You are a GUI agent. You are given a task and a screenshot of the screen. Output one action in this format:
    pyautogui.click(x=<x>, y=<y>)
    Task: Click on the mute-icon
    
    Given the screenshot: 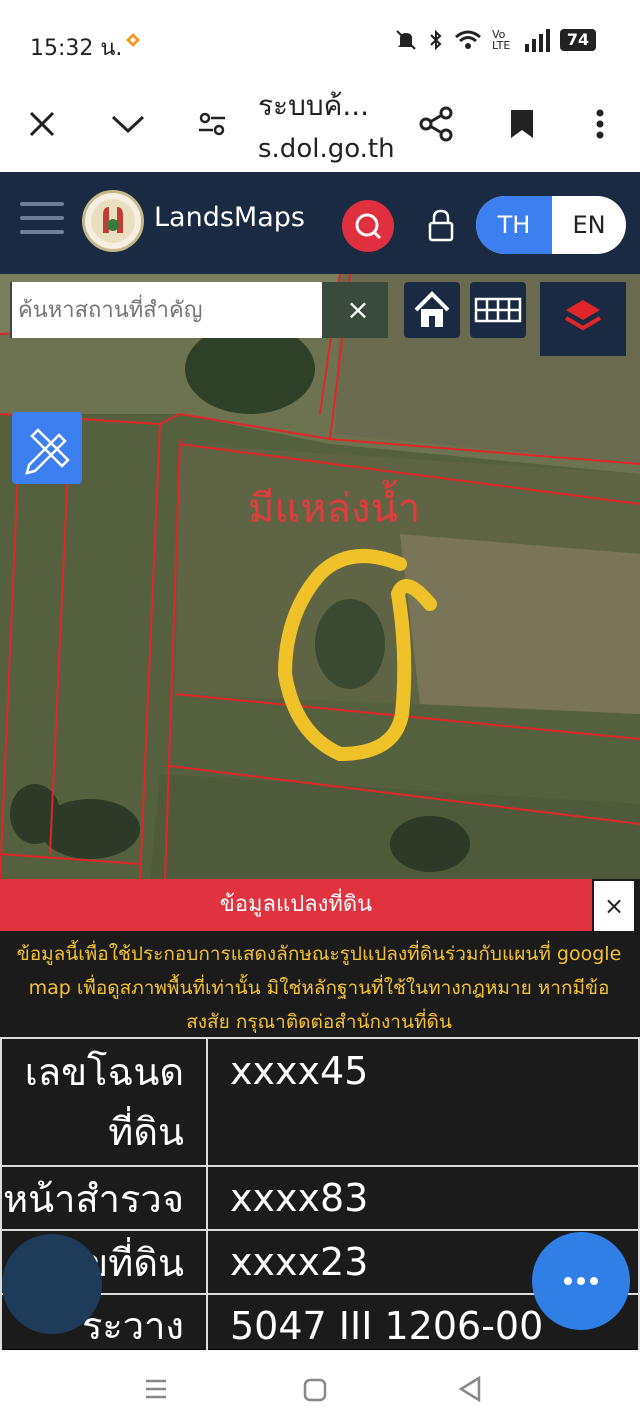 What is the action you would take?
    pyautogui.click(x=406, y=40)
    